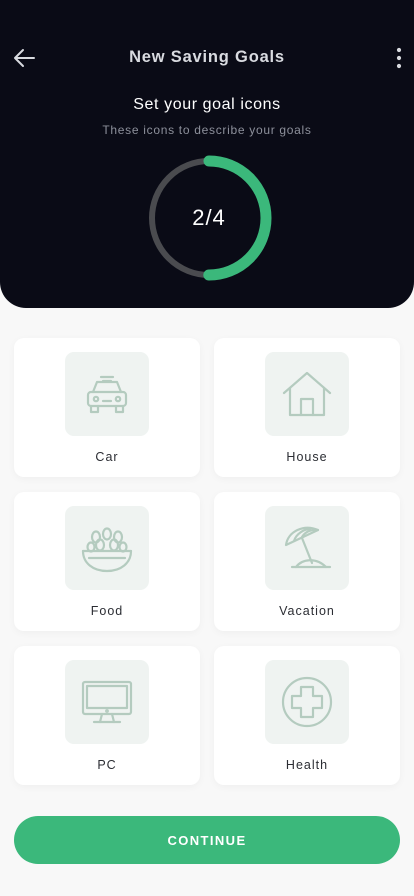  I want to click on goal-label: Health, so click(307, 765).